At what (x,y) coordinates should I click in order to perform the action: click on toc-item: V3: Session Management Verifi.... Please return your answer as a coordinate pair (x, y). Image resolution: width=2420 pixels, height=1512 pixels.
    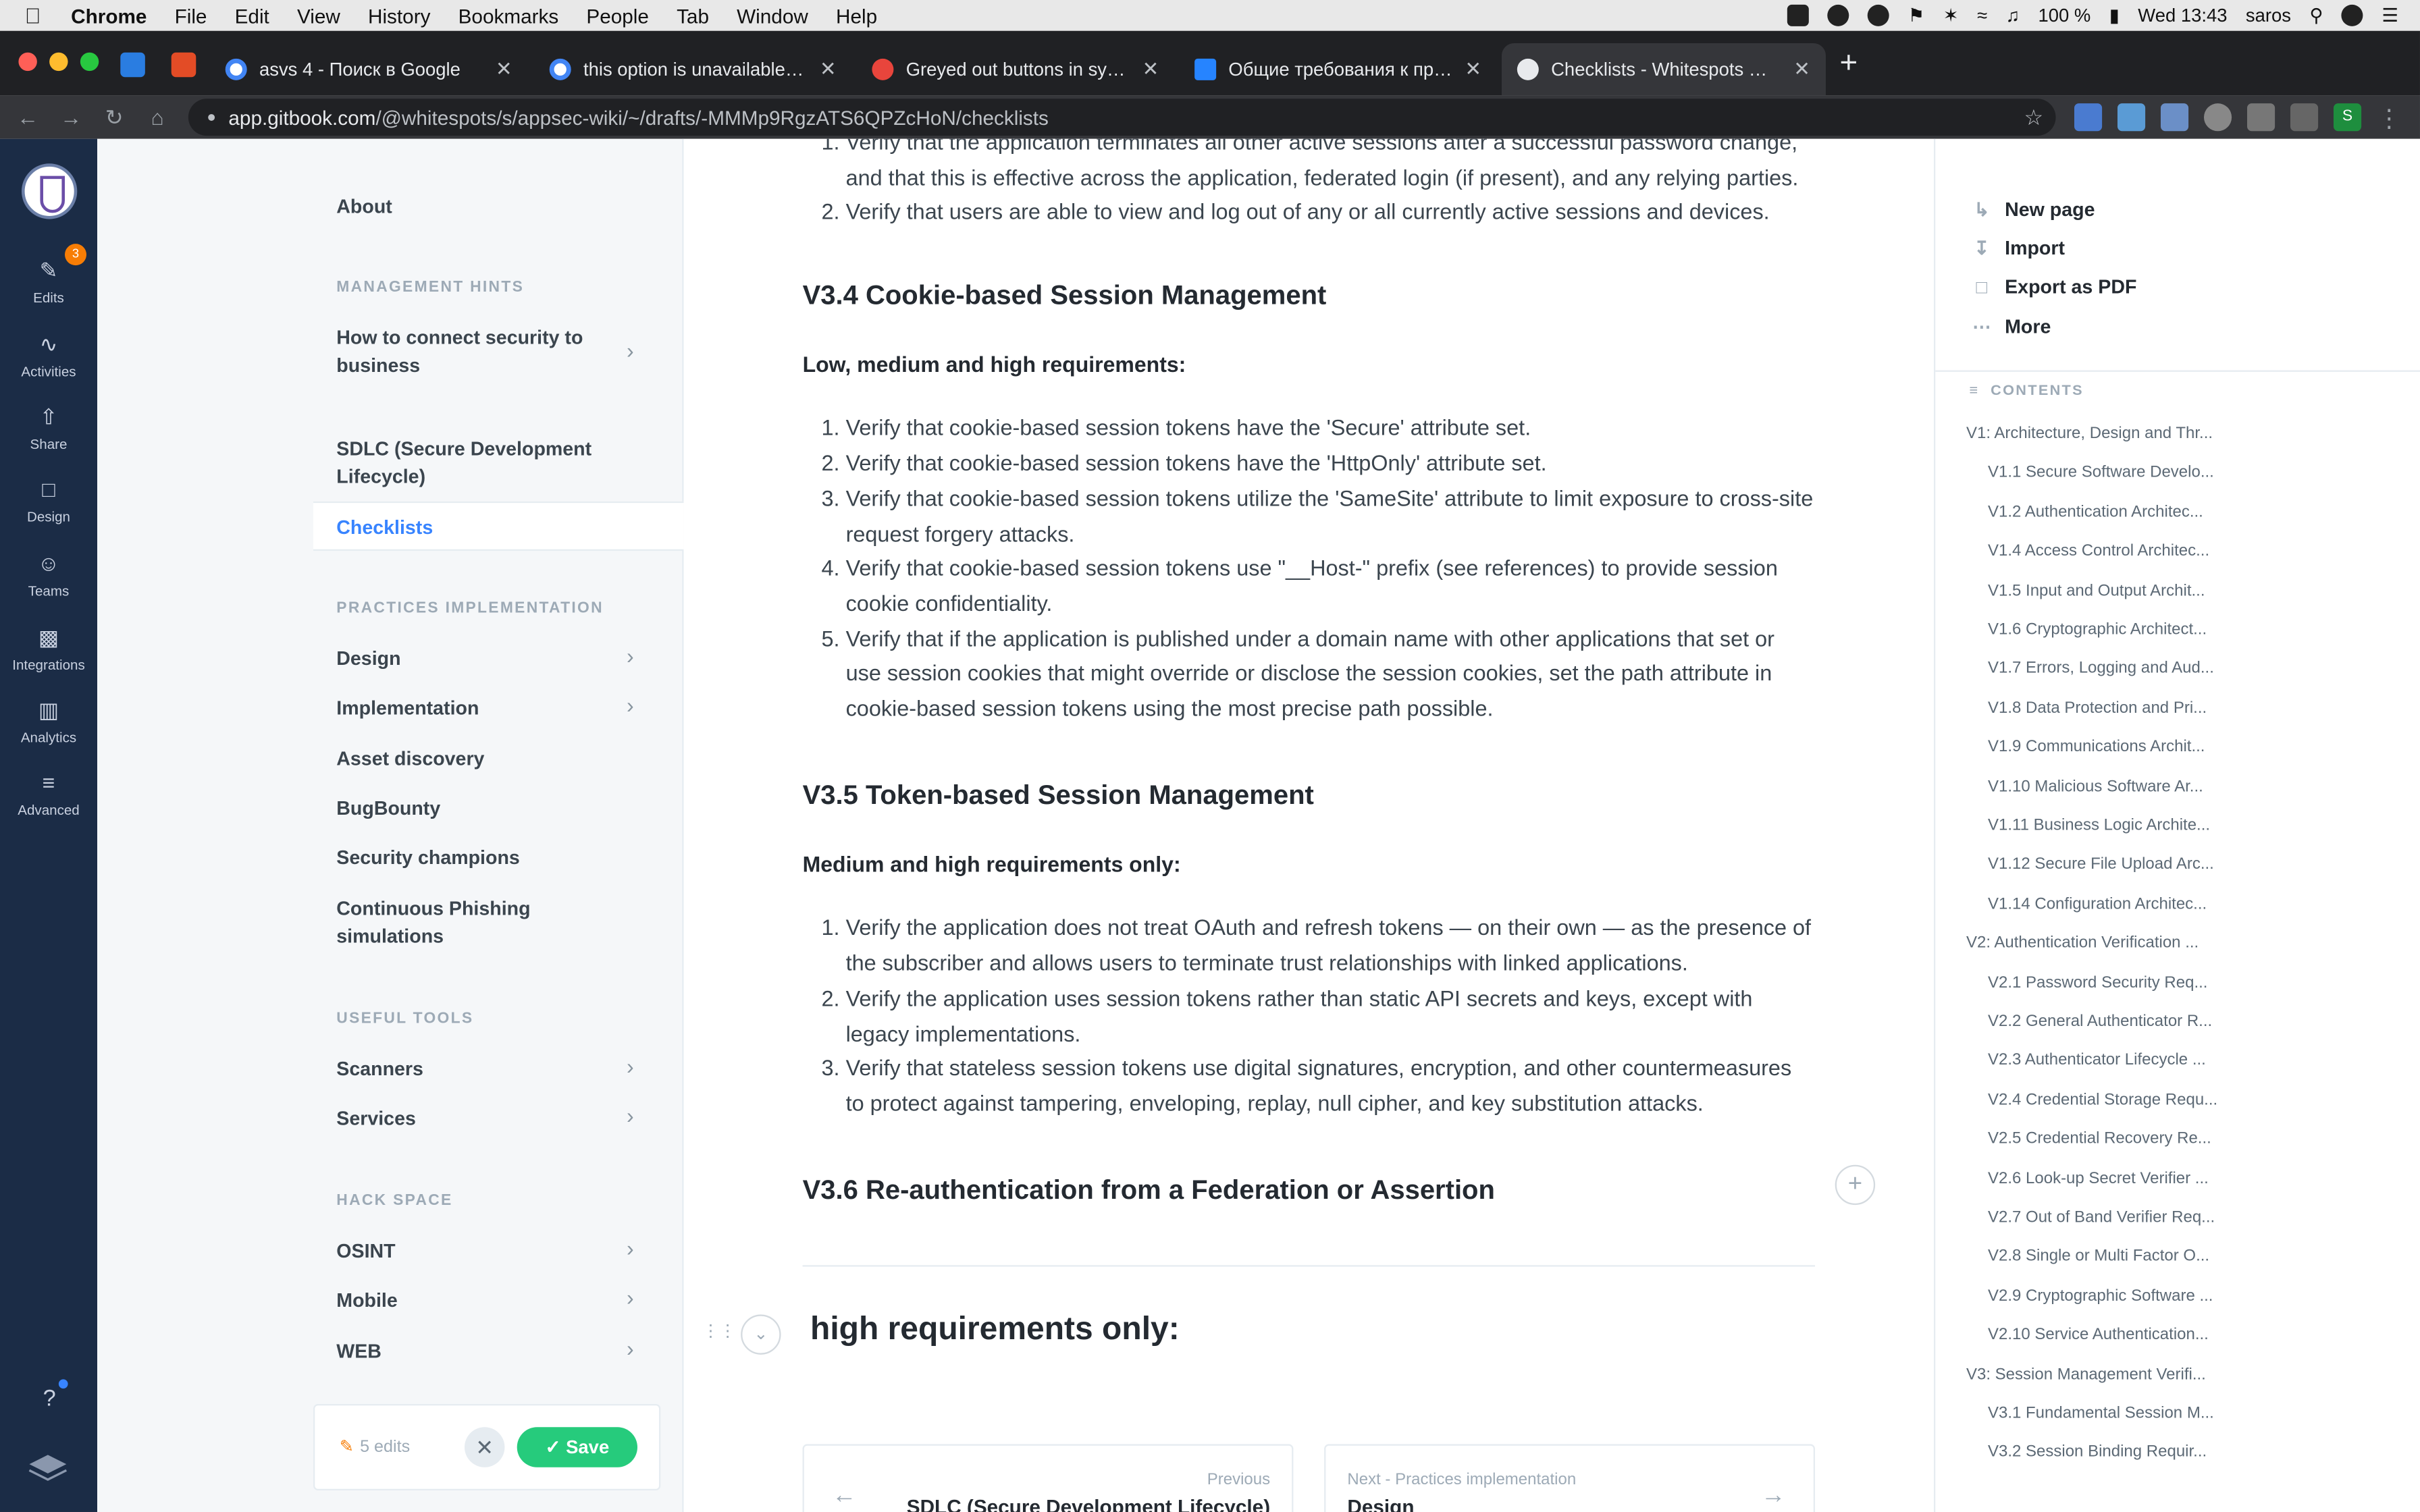
    Looking at the image, I should click on (2089, 1374).